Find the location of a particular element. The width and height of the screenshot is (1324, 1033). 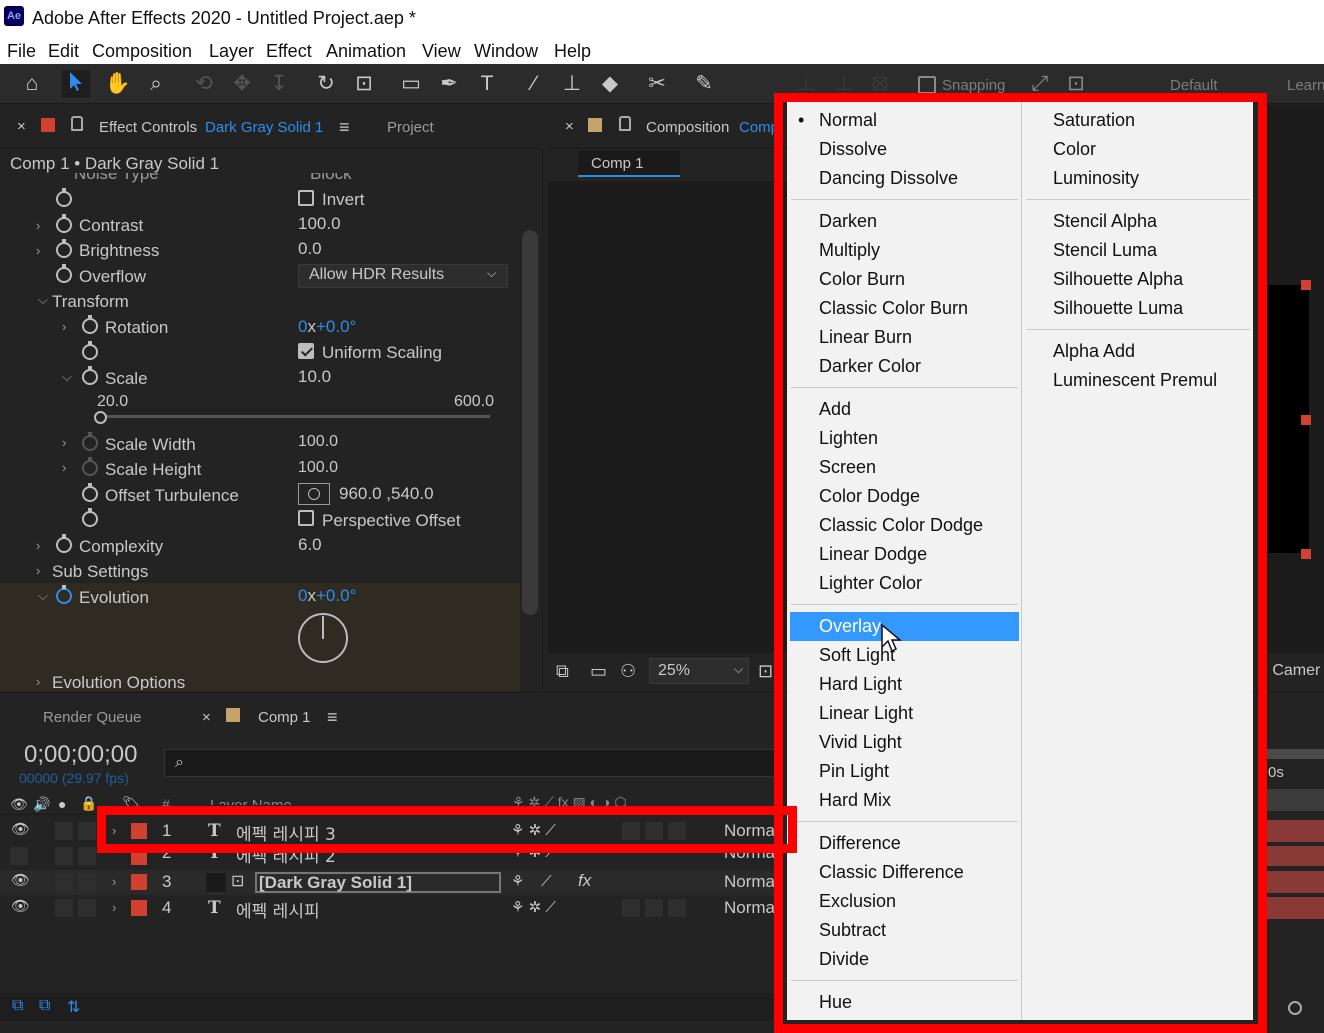

toggle-modes-icon: ⇅ is located at coordinates (73, 1007).